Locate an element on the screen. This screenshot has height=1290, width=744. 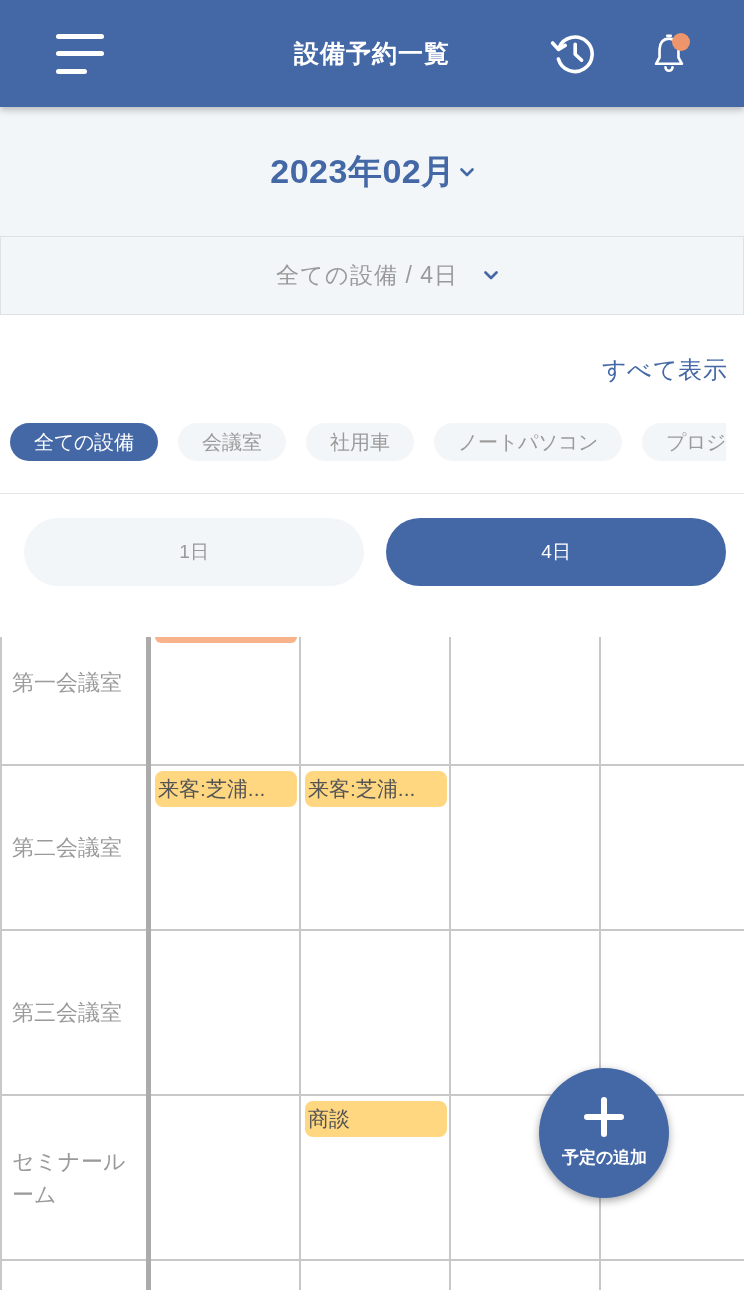
plus-icon is located at coordinates (604, 1117).